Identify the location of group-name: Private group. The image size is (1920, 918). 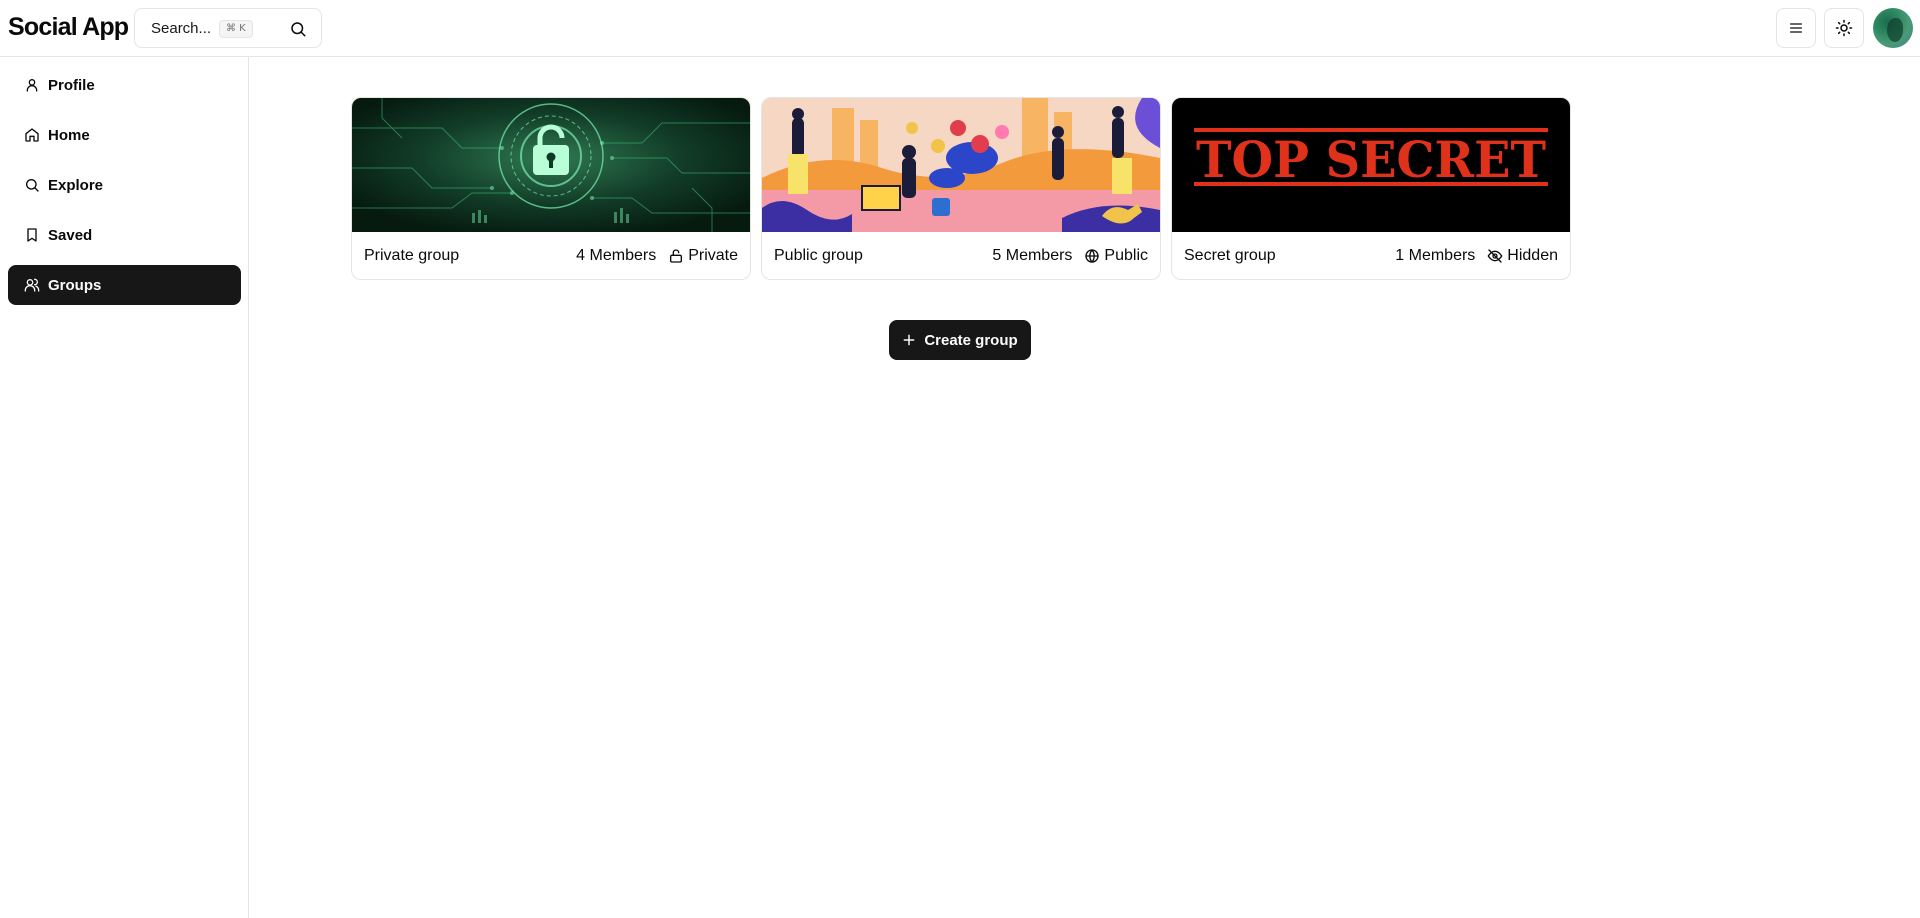
(411, 256).